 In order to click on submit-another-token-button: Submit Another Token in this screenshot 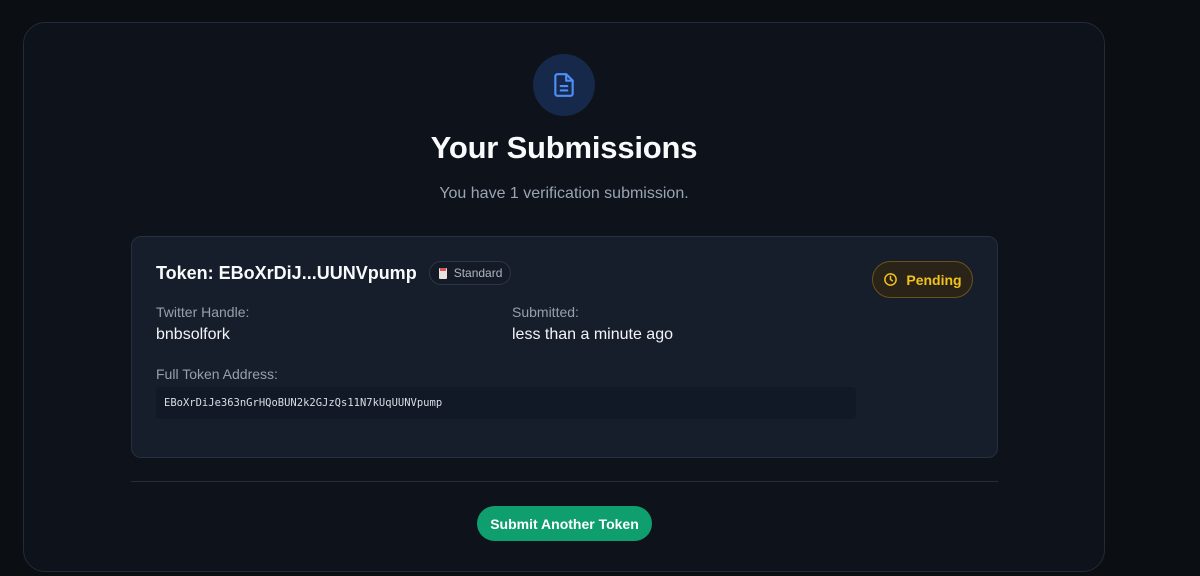, I will do `click(564, 523)`.